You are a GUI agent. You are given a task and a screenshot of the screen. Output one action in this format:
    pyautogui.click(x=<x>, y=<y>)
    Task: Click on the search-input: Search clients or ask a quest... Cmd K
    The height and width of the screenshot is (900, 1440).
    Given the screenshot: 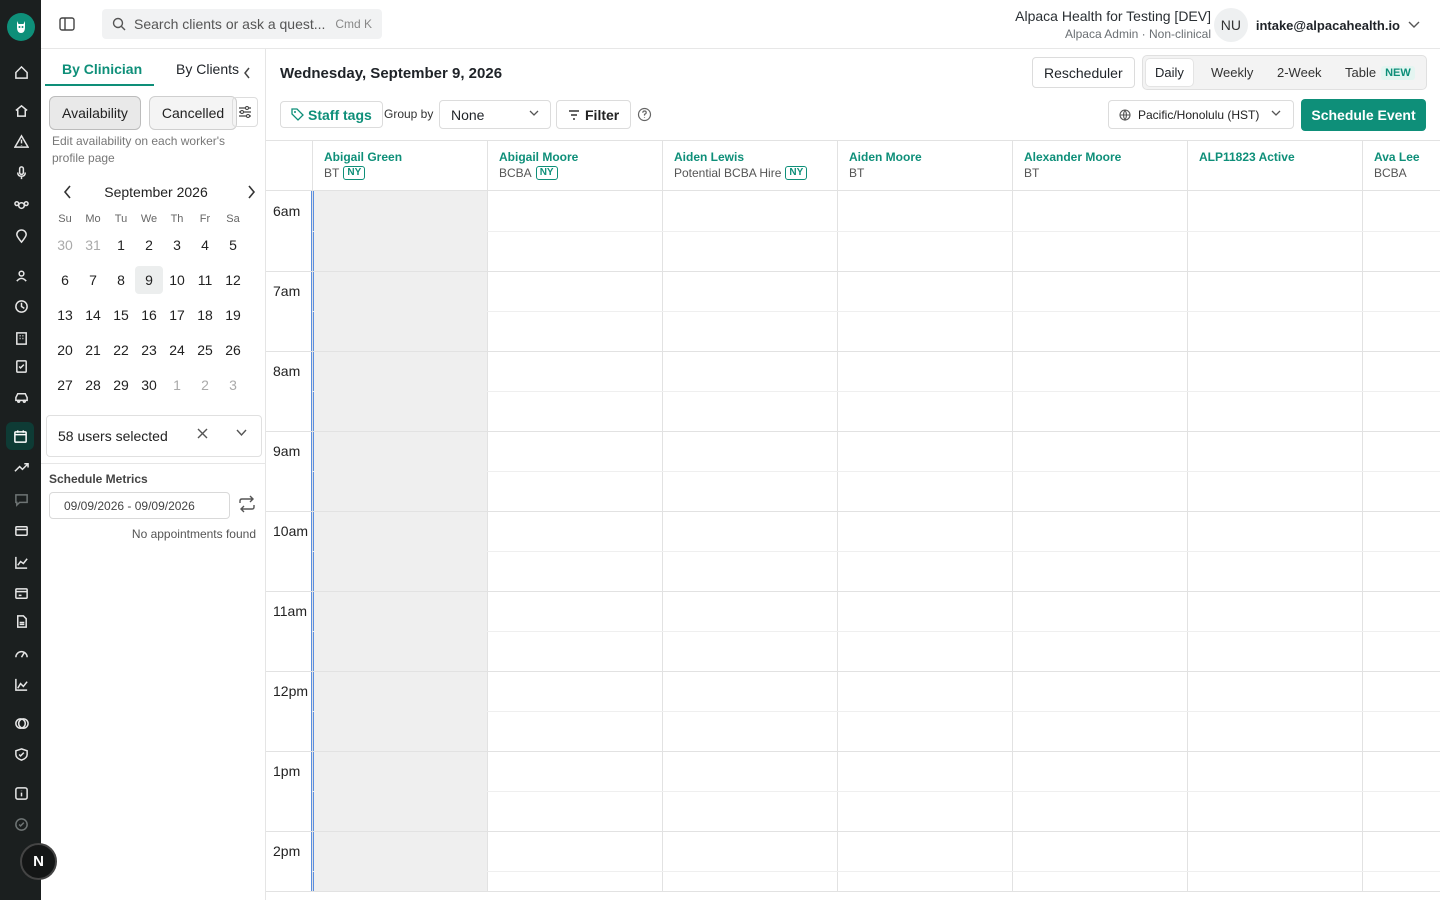 What is the action you would take?
    pyautogui.click(x=242, y=24)
    